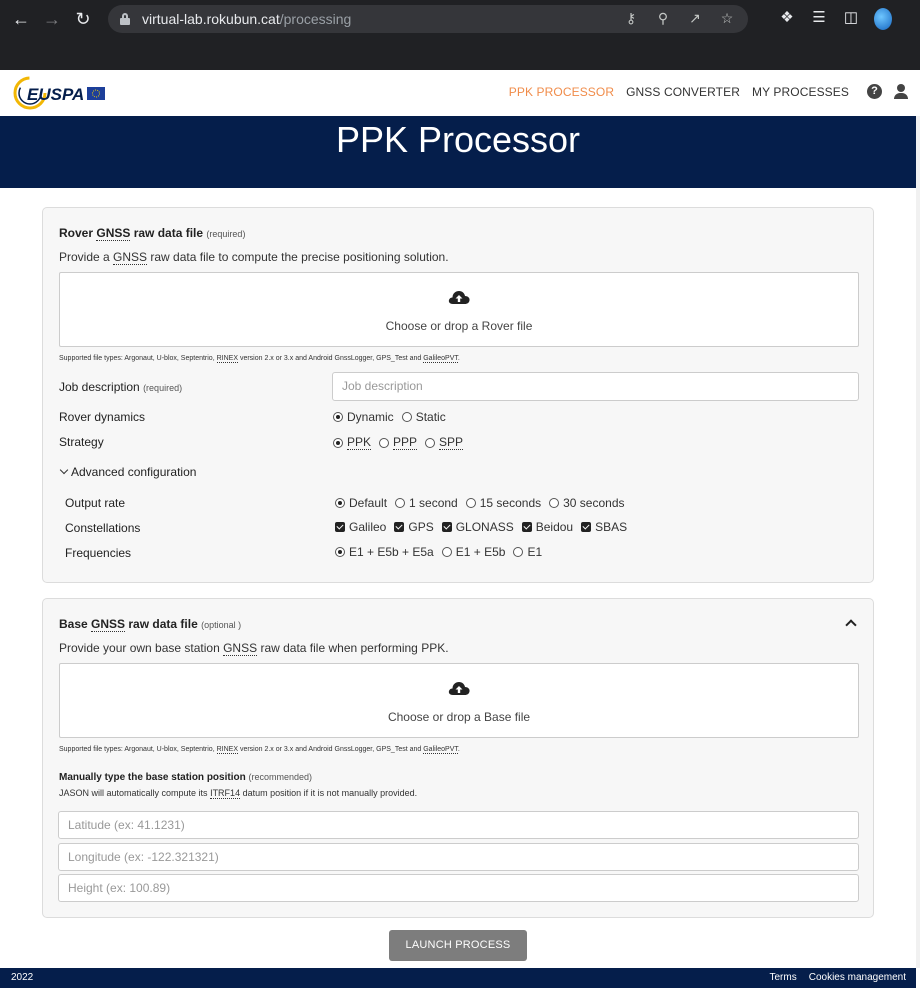 The height and width of the screenshot is (988, 920). Describe the element at coordinates (874, 91) in the screenshot. I see `help-icon: ?` at that location.